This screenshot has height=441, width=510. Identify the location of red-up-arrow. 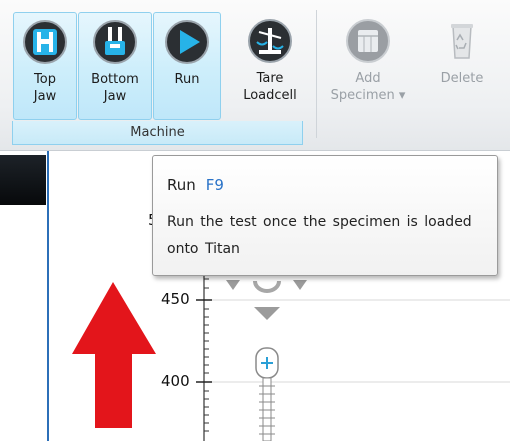
(114, 355).